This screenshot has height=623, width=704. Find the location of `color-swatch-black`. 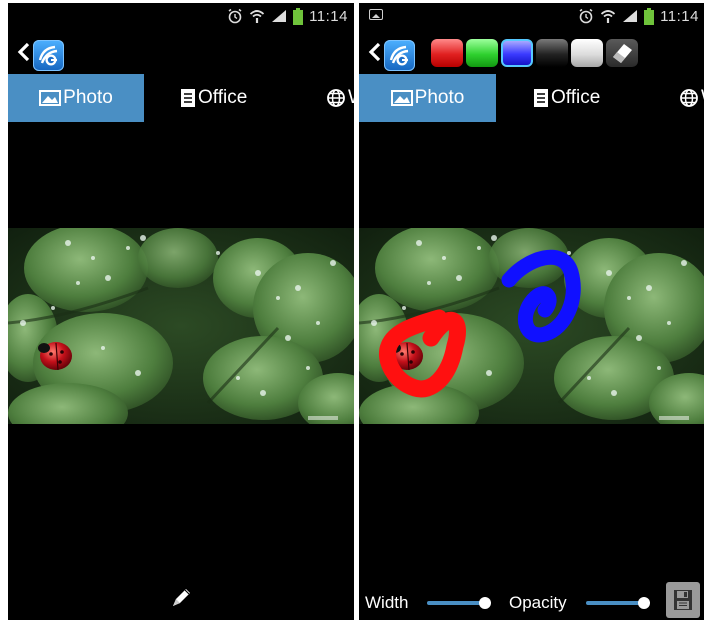

color-swatch-black is located at coordinates (552, 53).